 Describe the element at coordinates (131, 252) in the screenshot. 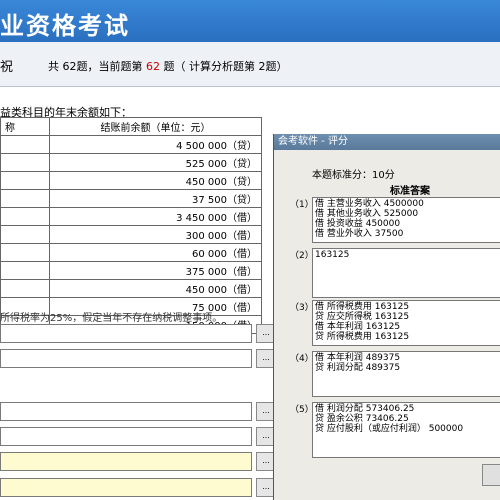

I see `table-row: 60 000（借）` at that location.